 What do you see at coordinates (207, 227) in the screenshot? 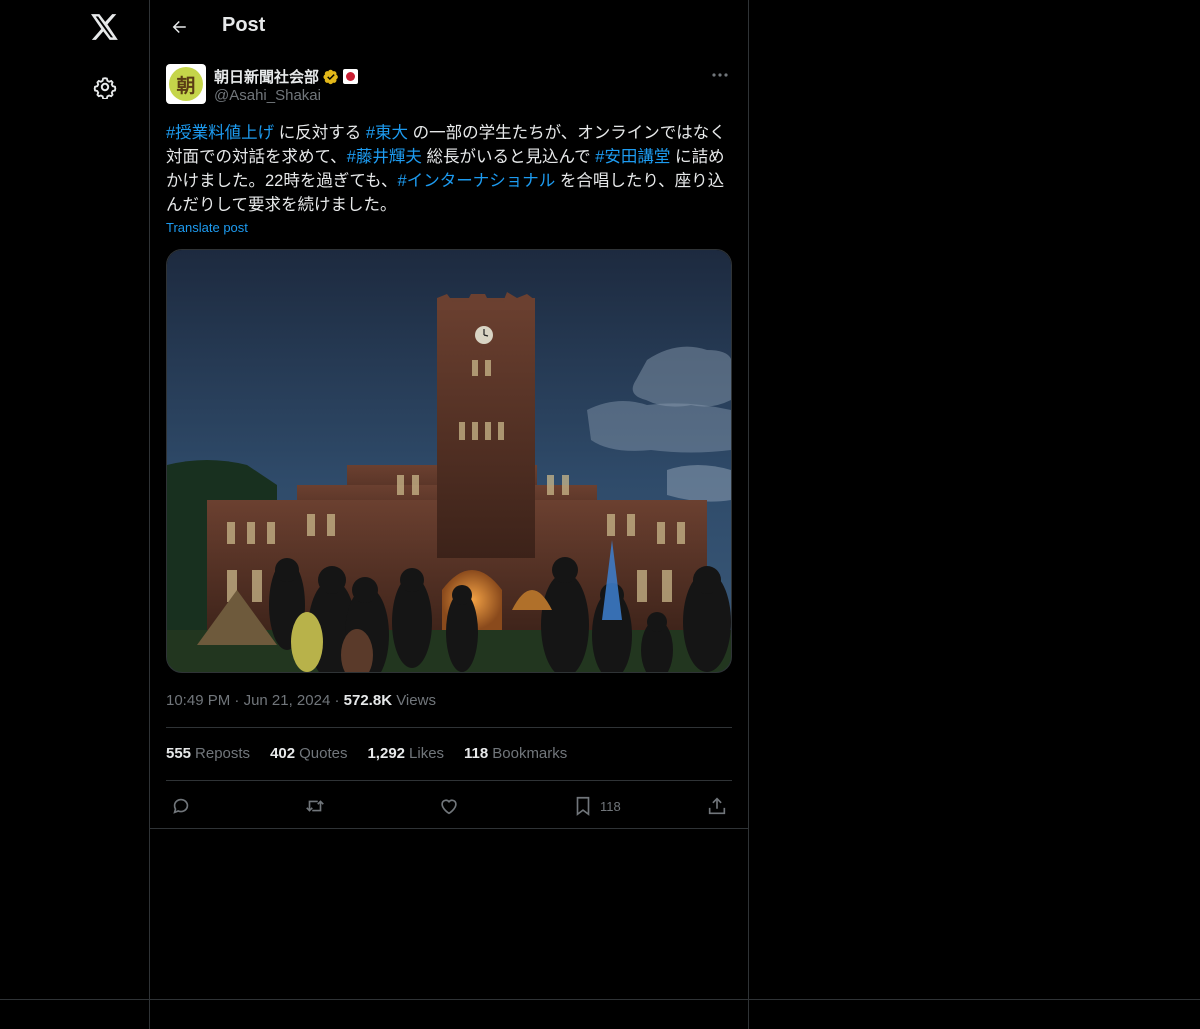
I see `translate-post-link: Translate post` at bounding box center [207, 227].